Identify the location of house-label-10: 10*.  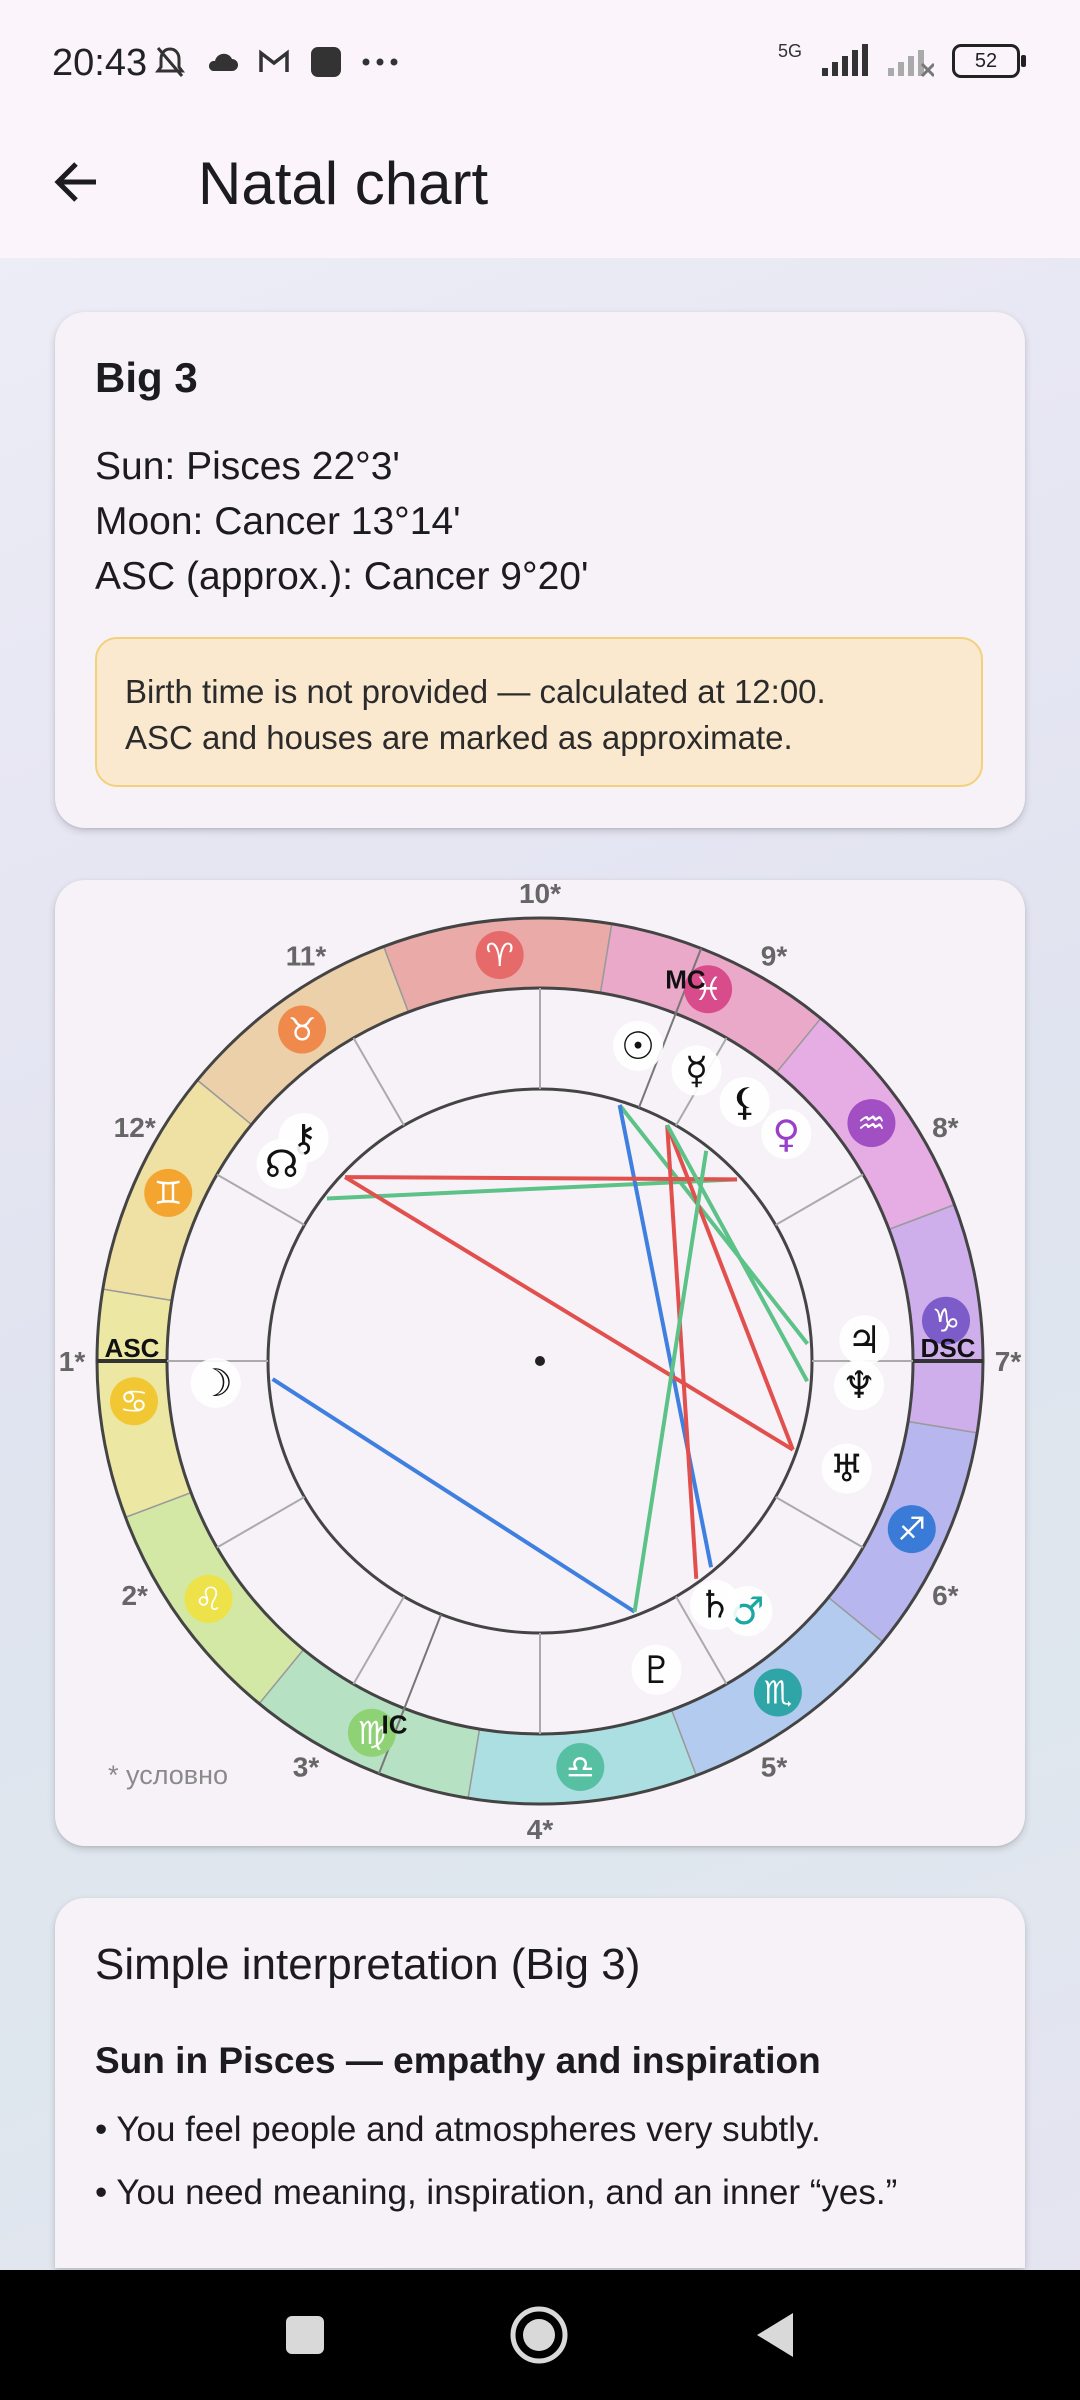
(540, 894).